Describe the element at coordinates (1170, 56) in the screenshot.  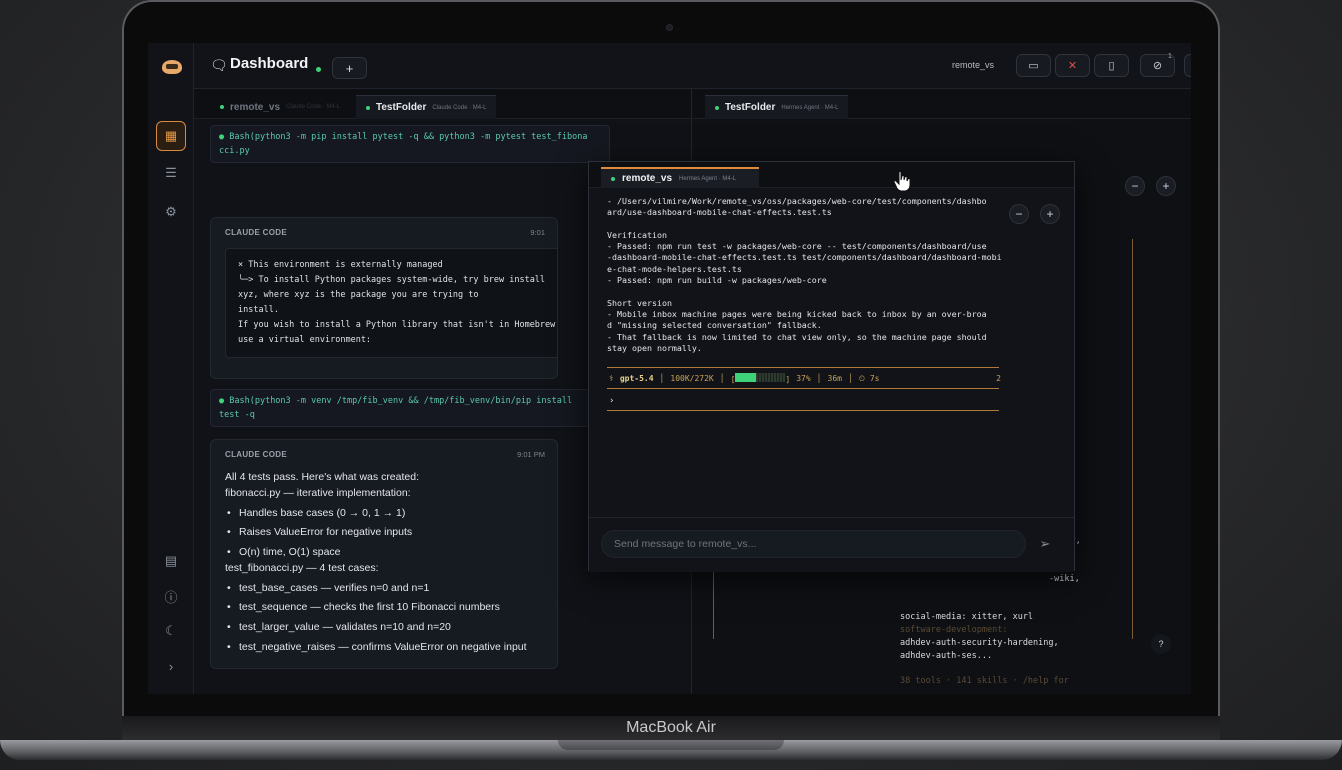
I see `hidden-count-badge: 1` at that location.